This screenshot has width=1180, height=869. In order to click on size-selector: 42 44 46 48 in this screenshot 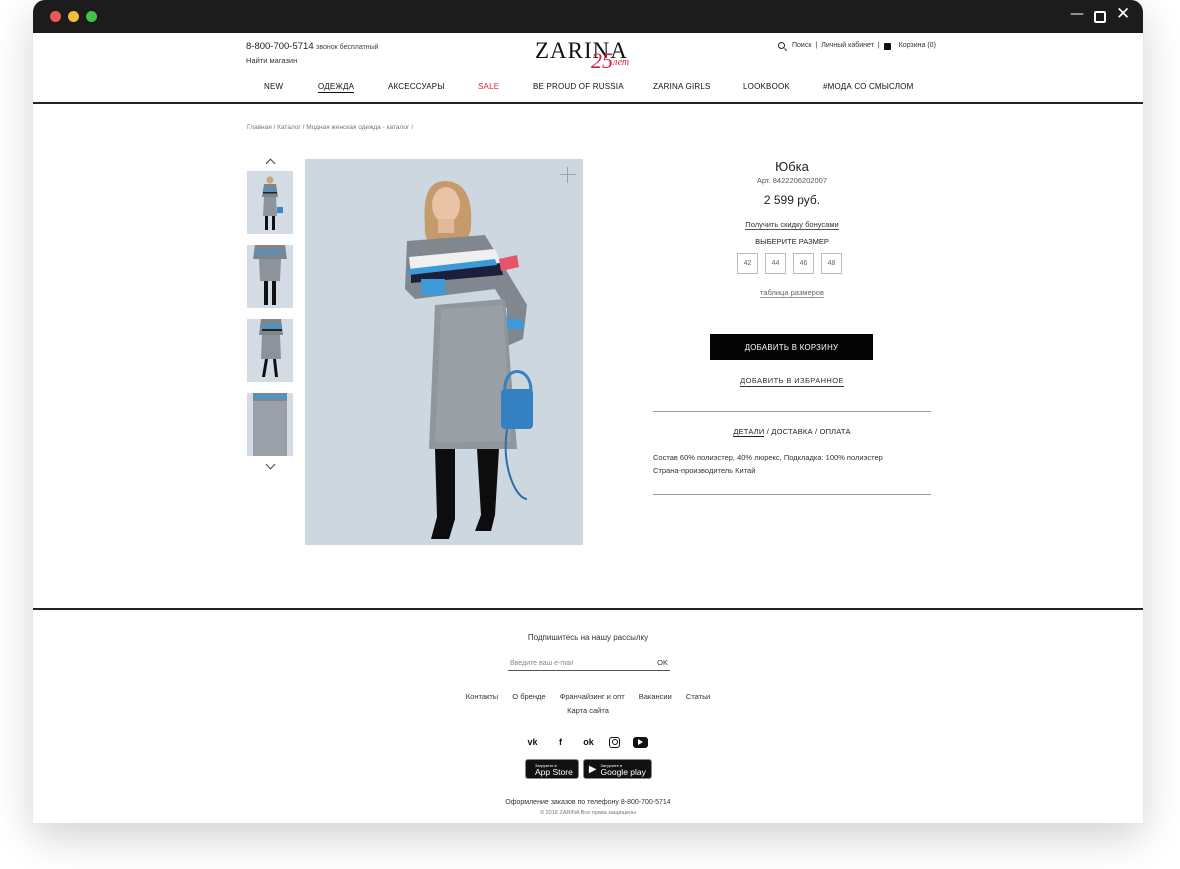, I will do `click(789, 263)`.